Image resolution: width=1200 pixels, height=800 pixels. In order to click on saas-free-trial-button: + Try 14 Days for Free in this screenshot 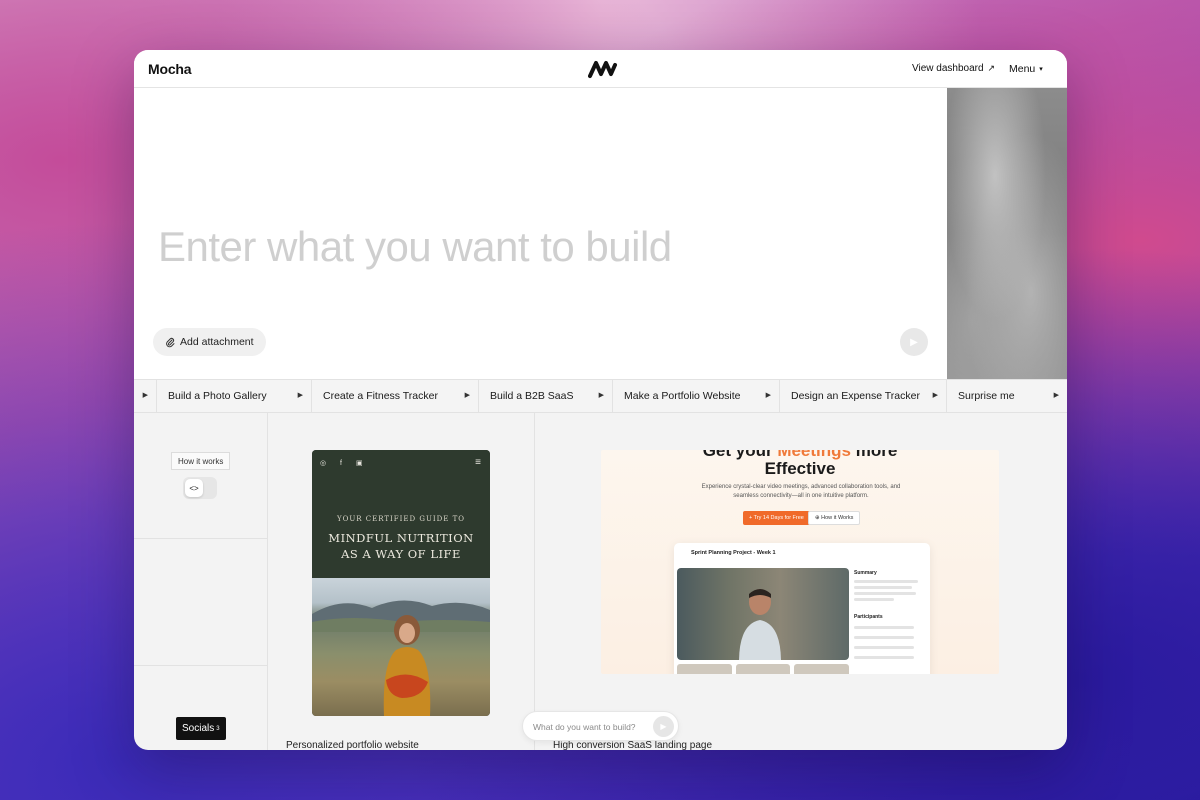, I will do `click(776, 518)`.